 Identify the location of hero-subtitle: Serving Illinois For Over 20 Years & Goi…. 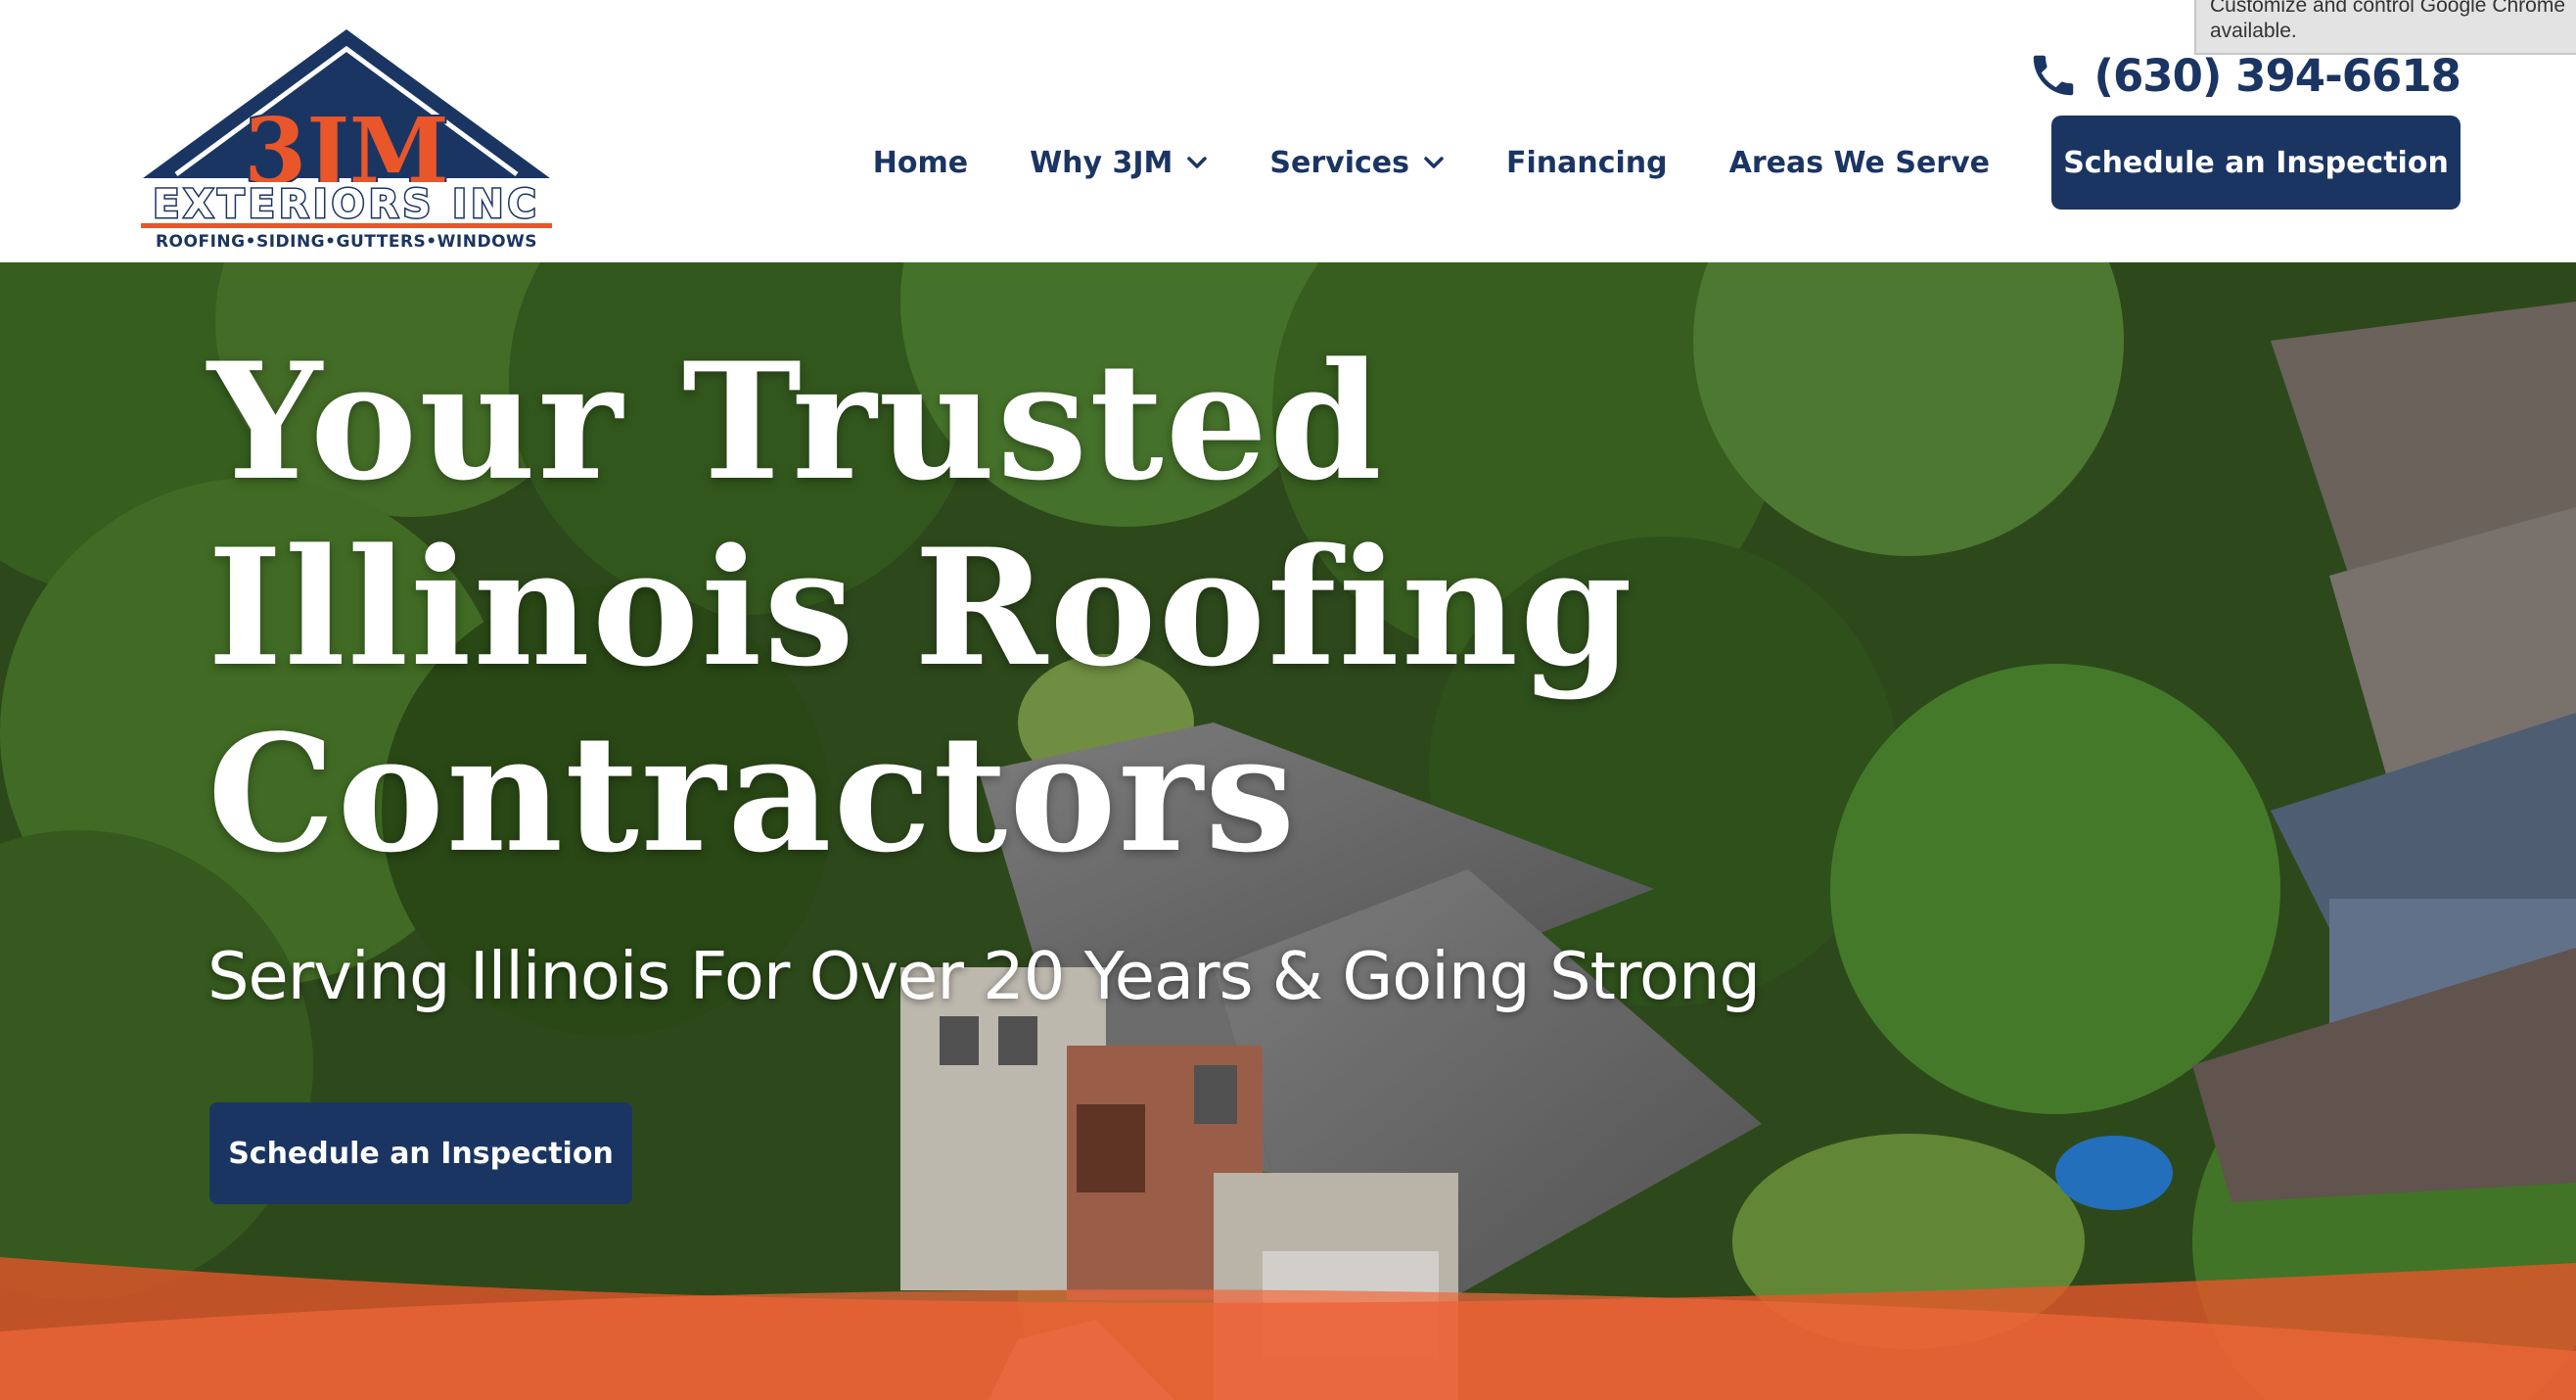
(984, 976).